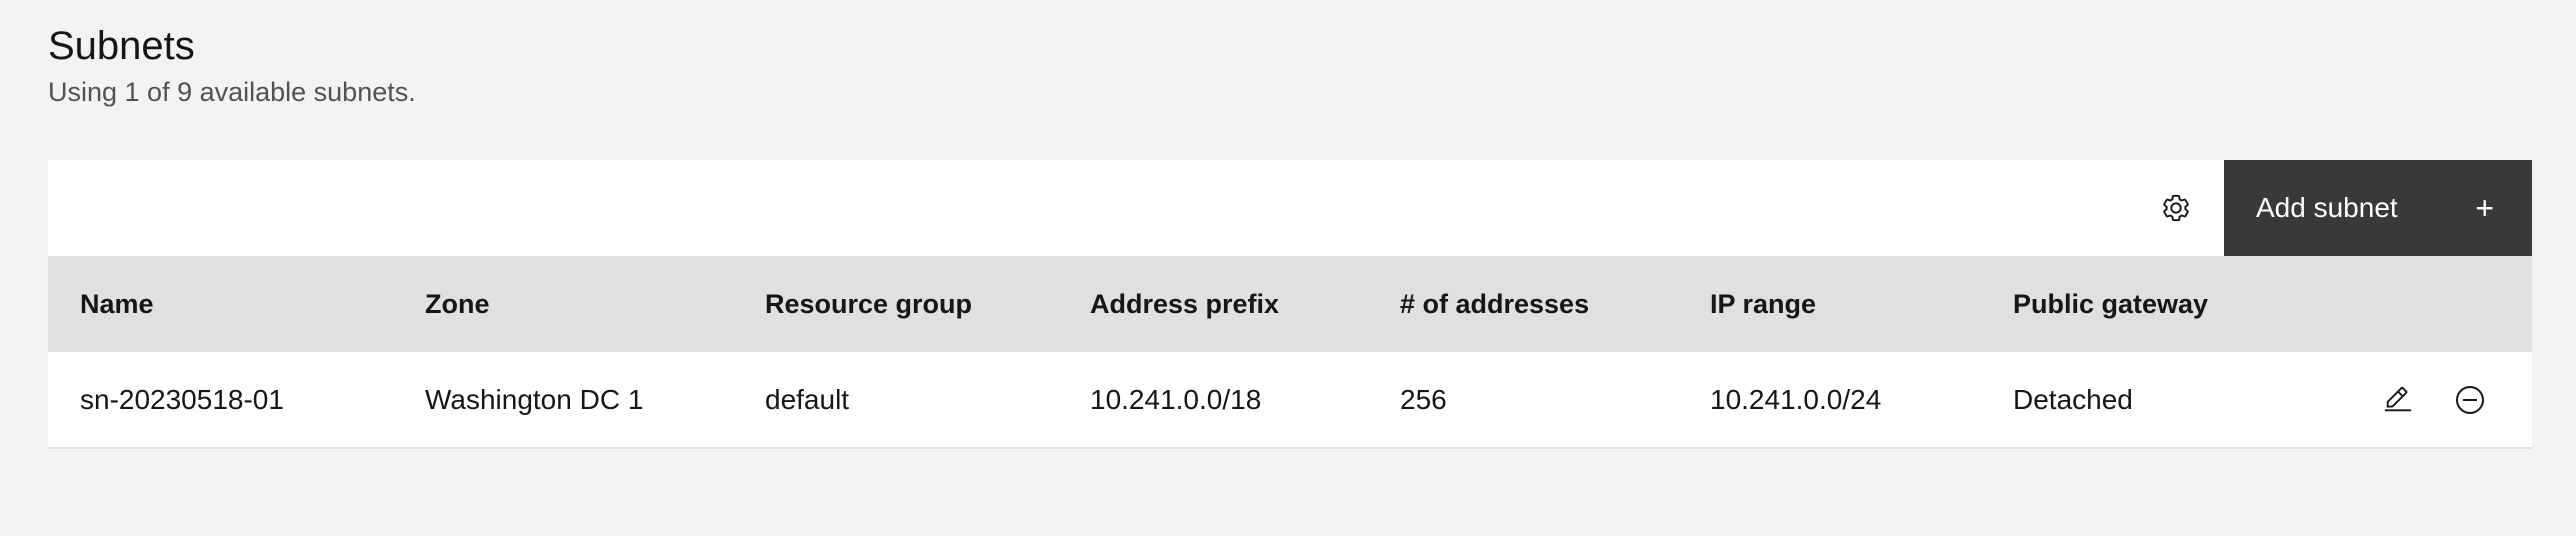 The height and width of the screenshot is (536, 2576). Describe the element at coordinates (2327, 207) in the screenshot. I see `add-subnet-label: Add subnet` at that location.